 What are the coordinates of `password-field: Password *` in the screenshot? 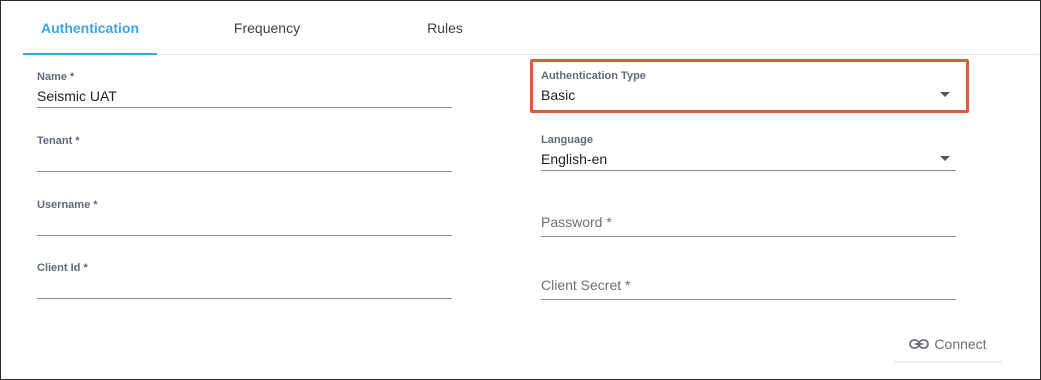 It's located at (748, 224).